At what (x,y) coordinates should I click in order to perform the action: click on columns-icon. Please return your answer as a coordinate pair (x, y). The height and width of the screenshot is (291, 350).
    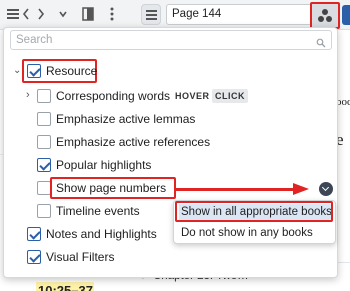
    Looking at the image, I should click on (88, 14).